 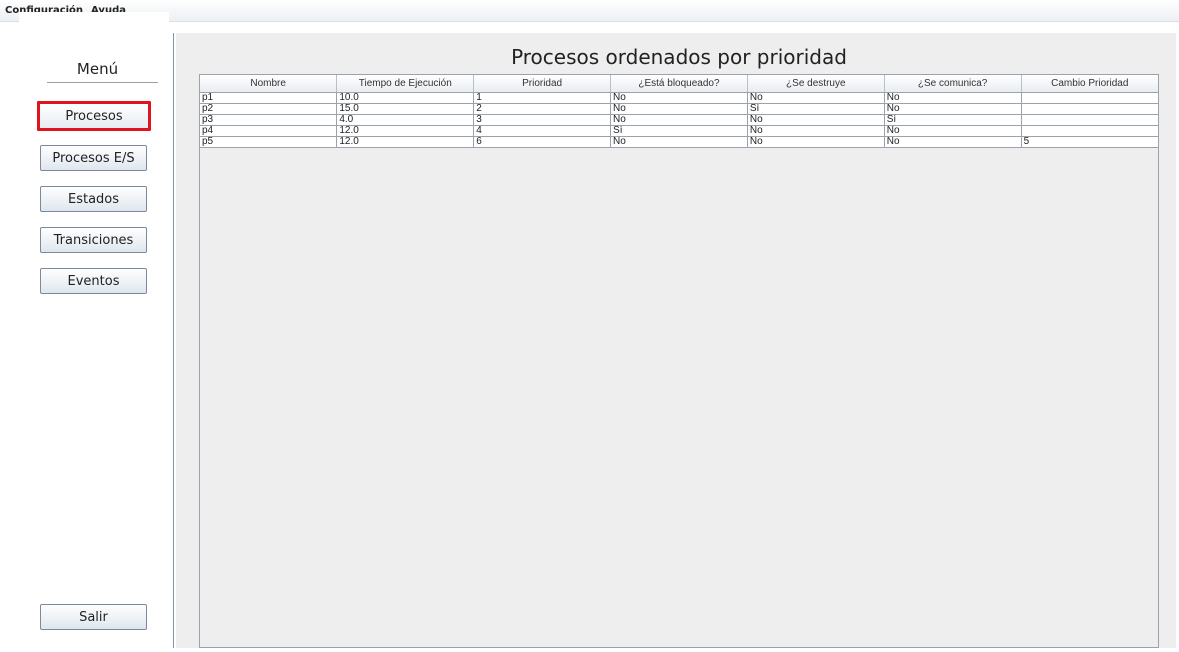 What do you see at coordinates (269, 131) in the screenshot?
I see `table-cell: p4` at bounding box center [269, 131].